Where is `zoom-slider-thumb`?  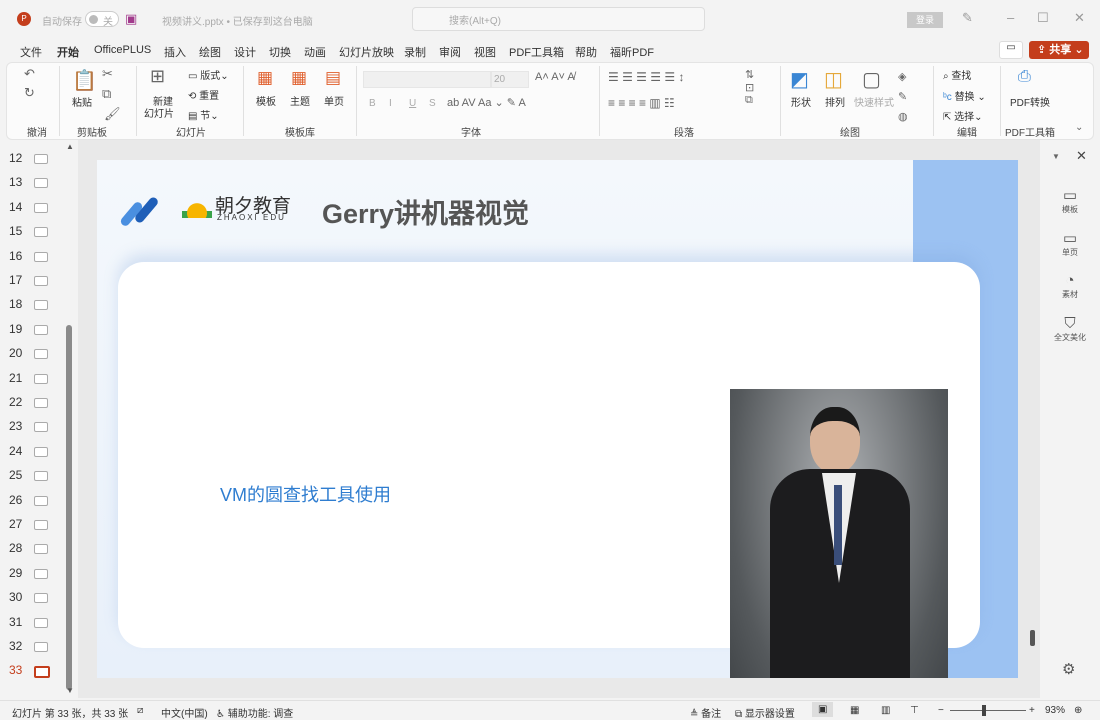
zoom-slider-thumb is located at coordinates (984, 710).